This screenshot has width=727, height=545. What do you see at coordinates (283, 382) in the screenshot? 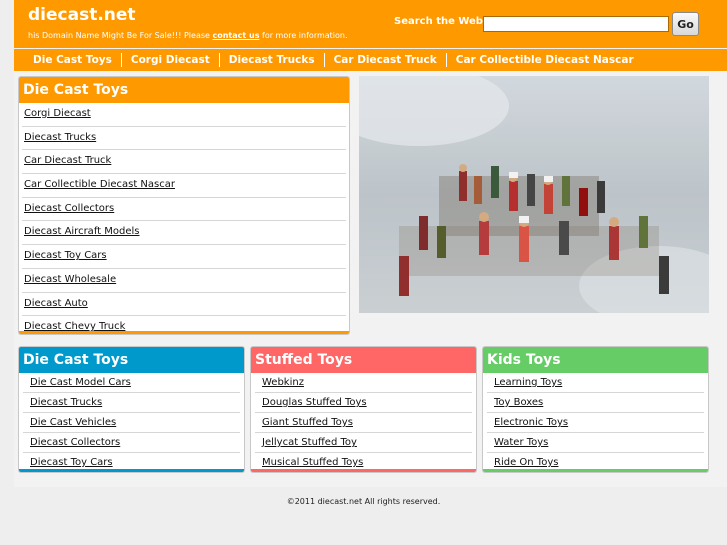
I see `box-link: Webkinz` at bounding box center [283, 382].